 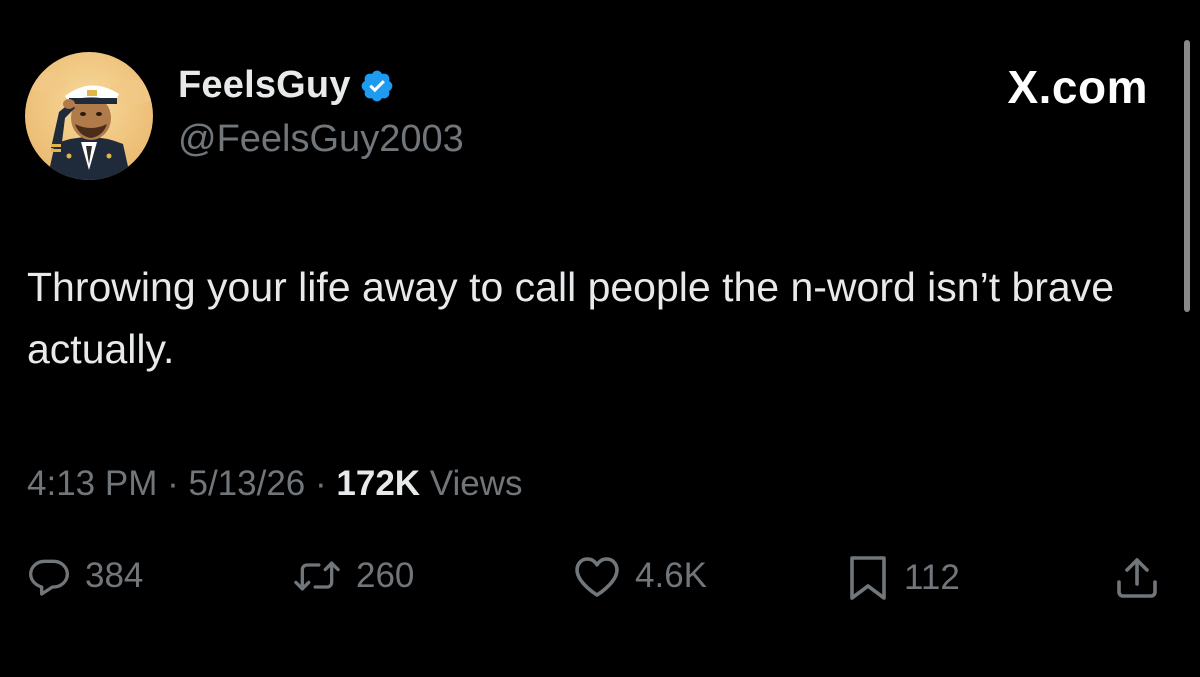 I want to click on display-name: FeelsGuy, so click(x=264, y=85).